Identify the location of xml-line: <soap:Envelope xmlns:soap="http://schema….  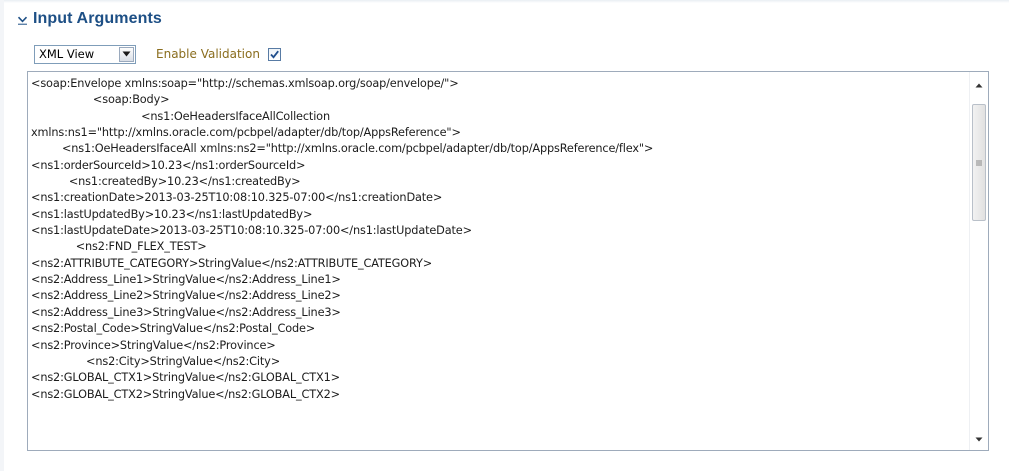
(245, 83).